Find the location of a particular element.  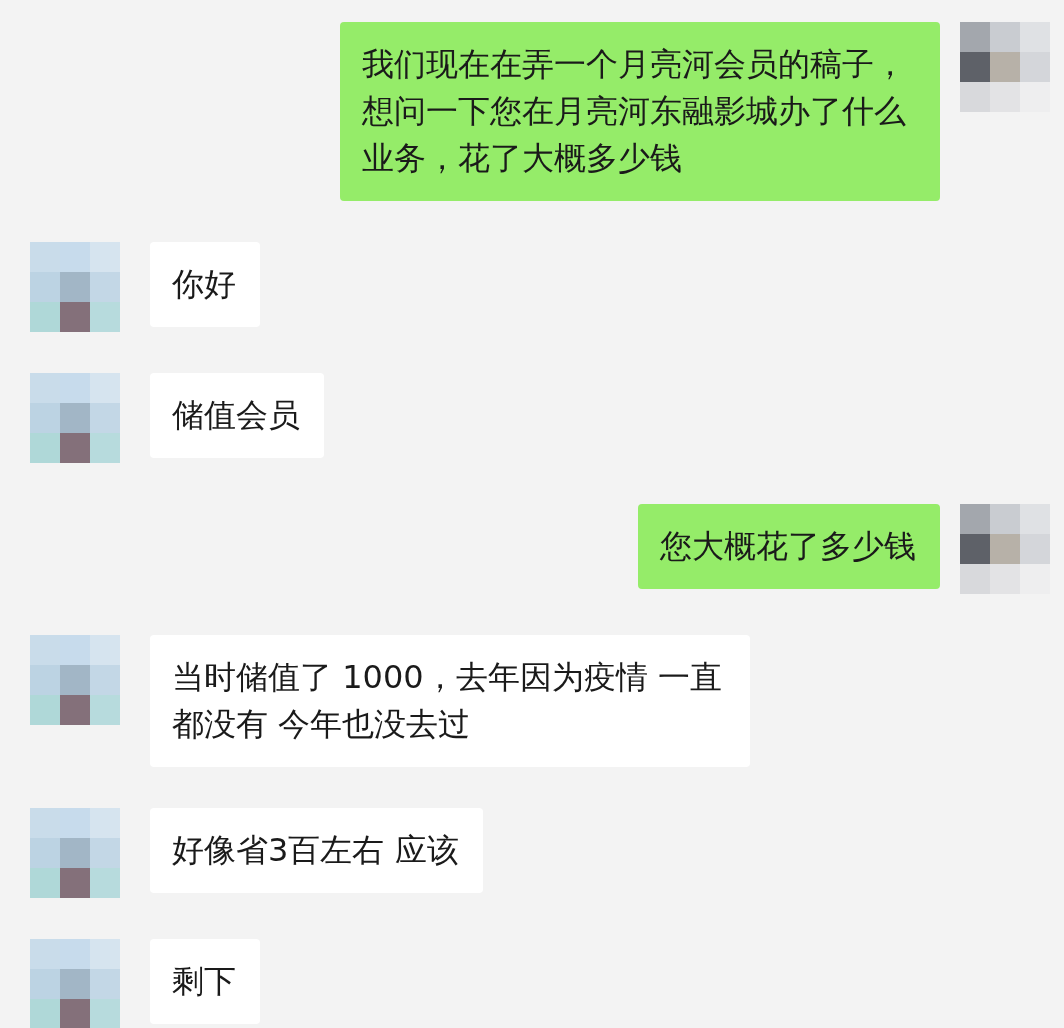

message-bubble: 储值会员 is located at coordinates (237, 415).